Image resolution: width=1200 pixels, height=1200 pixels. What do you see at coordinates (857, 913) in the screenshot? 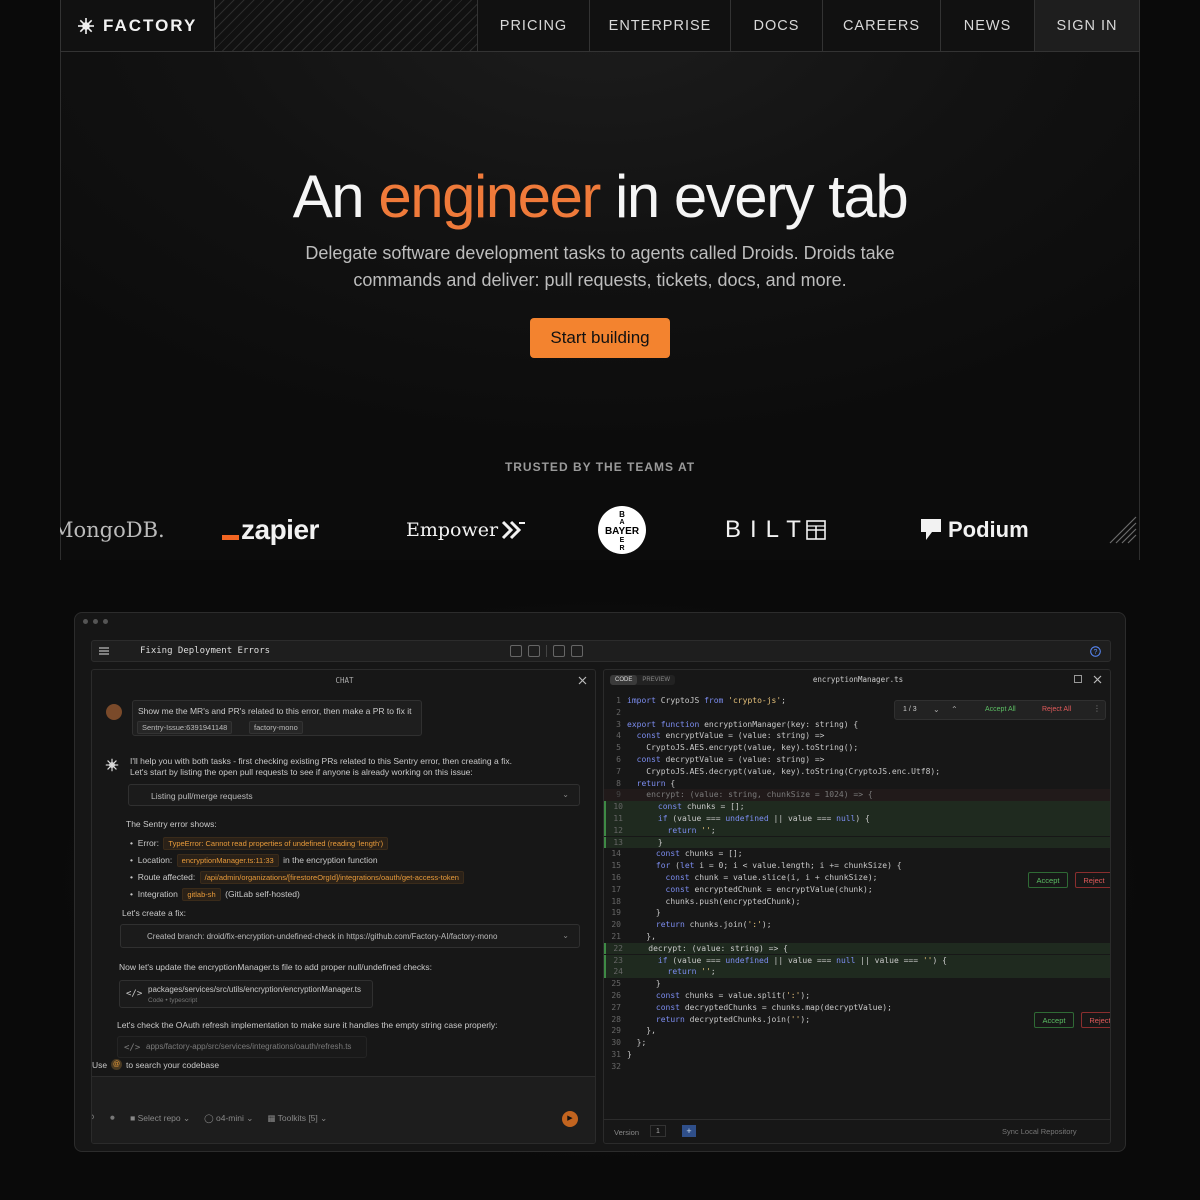
I see `code-line: 19 }` at bounding box center [857, 913].